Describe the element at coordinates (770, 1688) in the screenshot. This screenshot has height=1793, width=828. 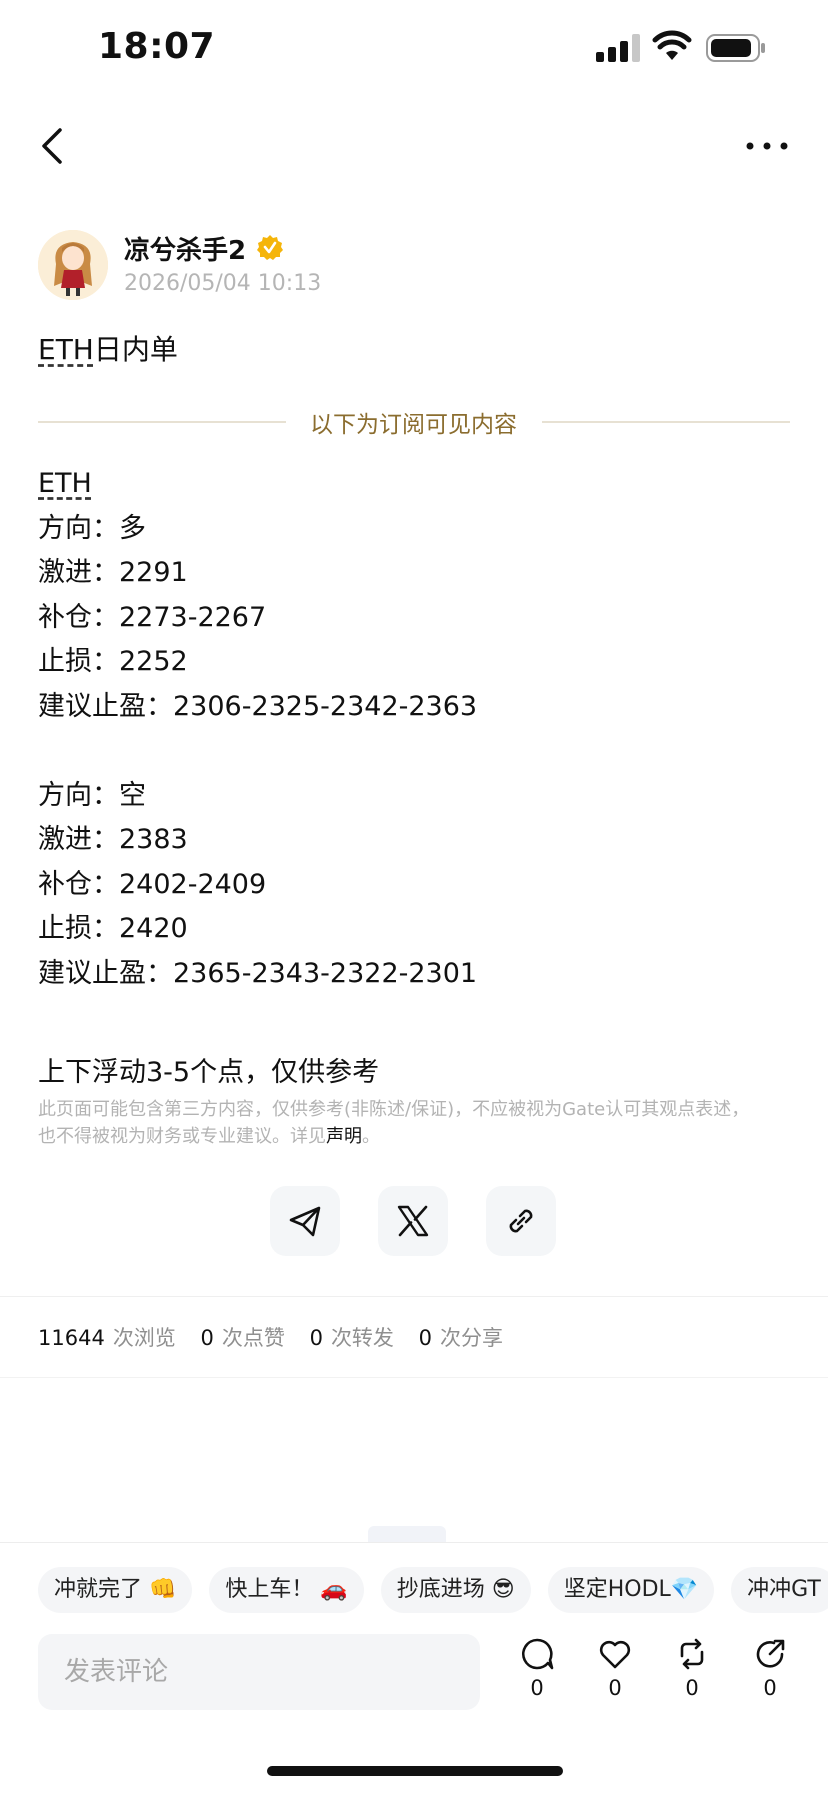
I see `share-count: 0` at that location.